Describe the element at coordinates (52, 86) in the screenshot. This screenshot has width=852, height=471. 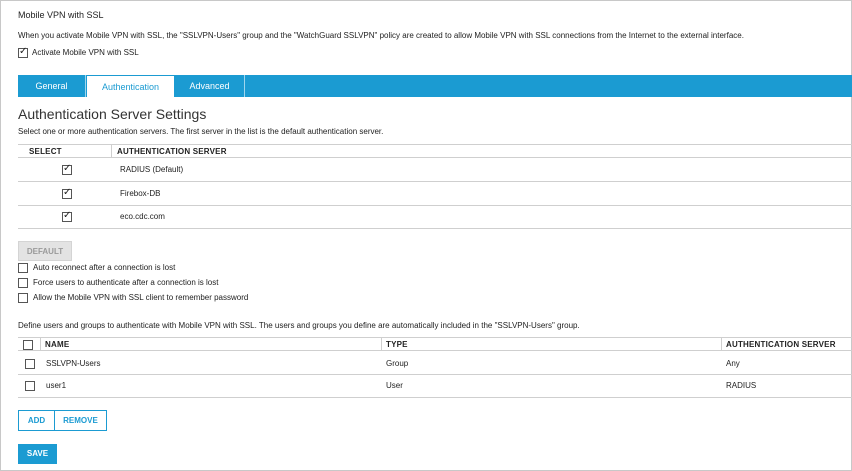
I see `tab-general: General` at that location.